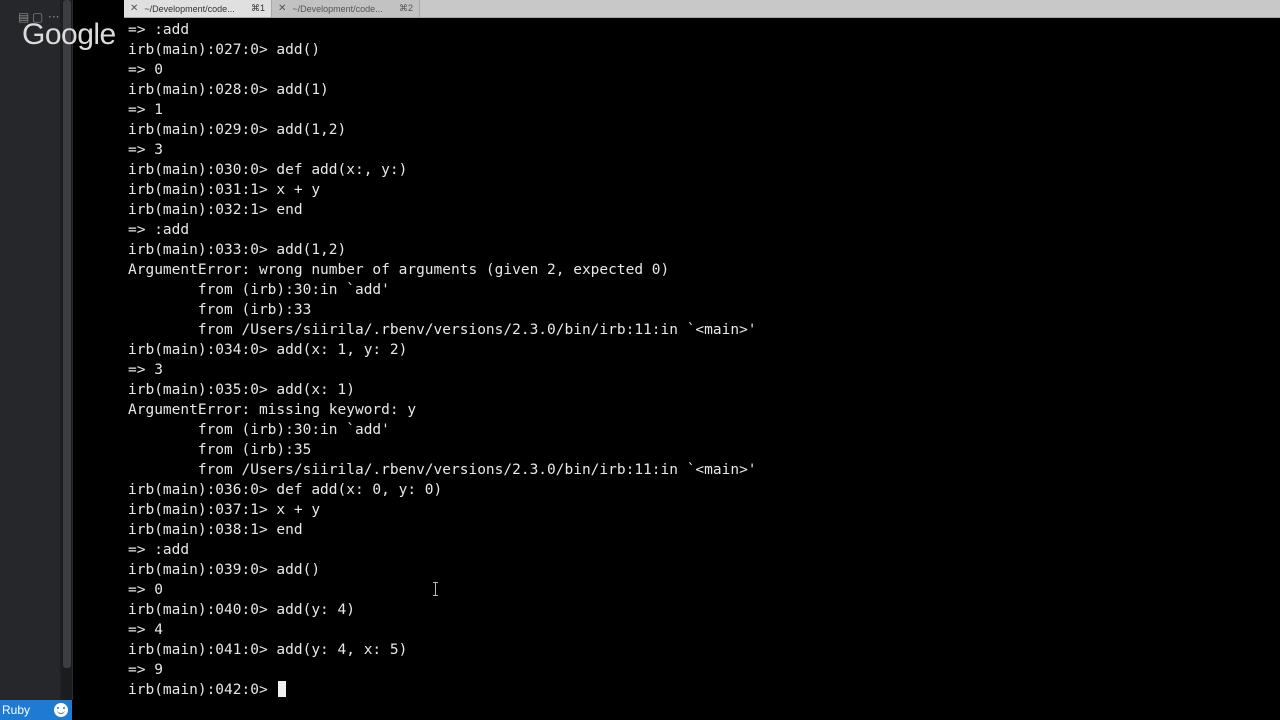  What do you see at coordinates (241, 610) in the screenshot?
I see `terminal-line: irb(main):040:0> add(y: 4)` at bounding box center [241, 610].